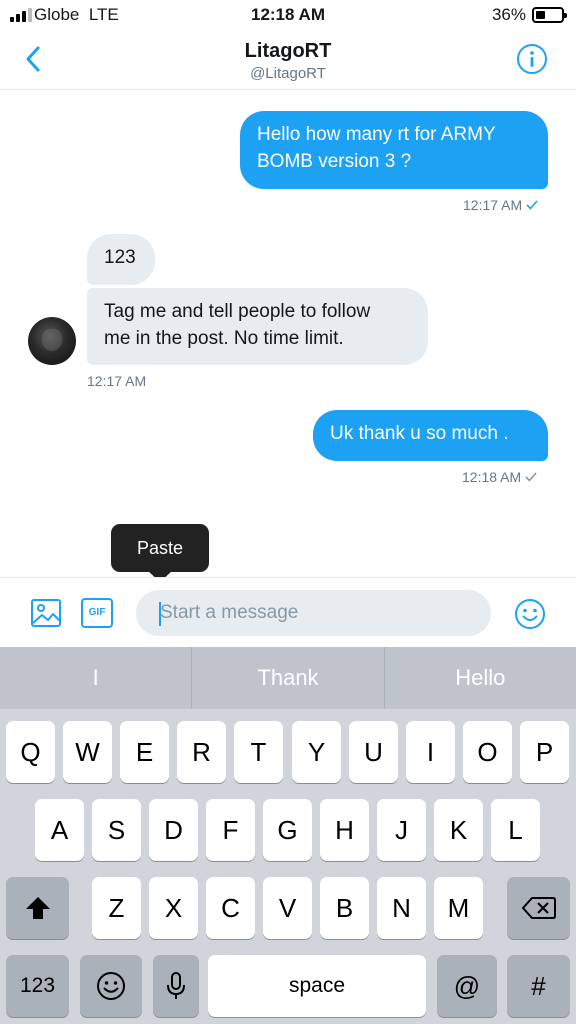 The width and height of the screenshot is (576, 1024). What do you see at coordinates (87, 752) in the screenshot?
I see `key-w: W` at bounding box center [87, 752].